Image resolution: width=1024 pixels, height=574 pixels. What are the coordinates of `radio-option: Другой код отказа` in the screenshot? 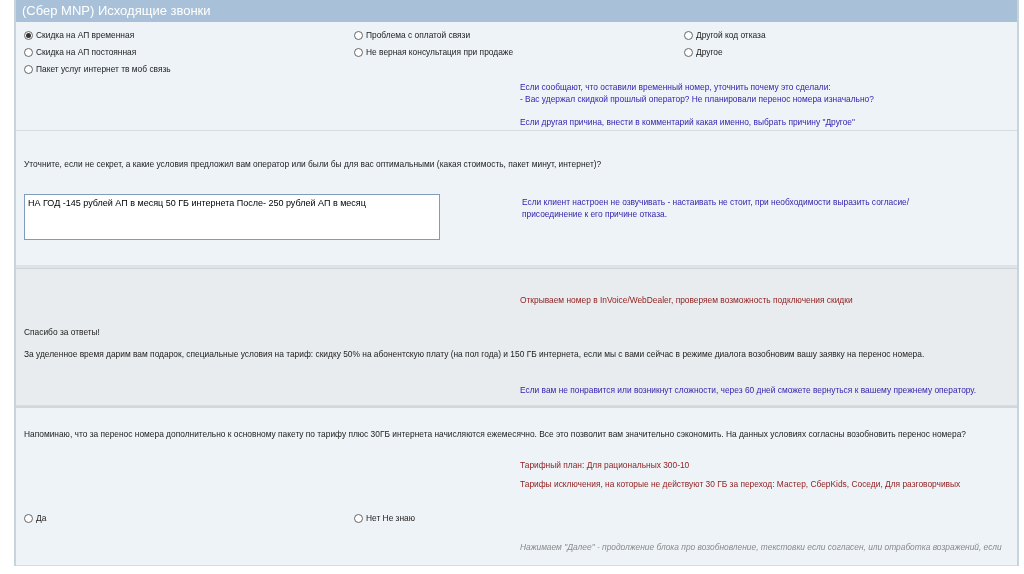 It's located at (849, 35).